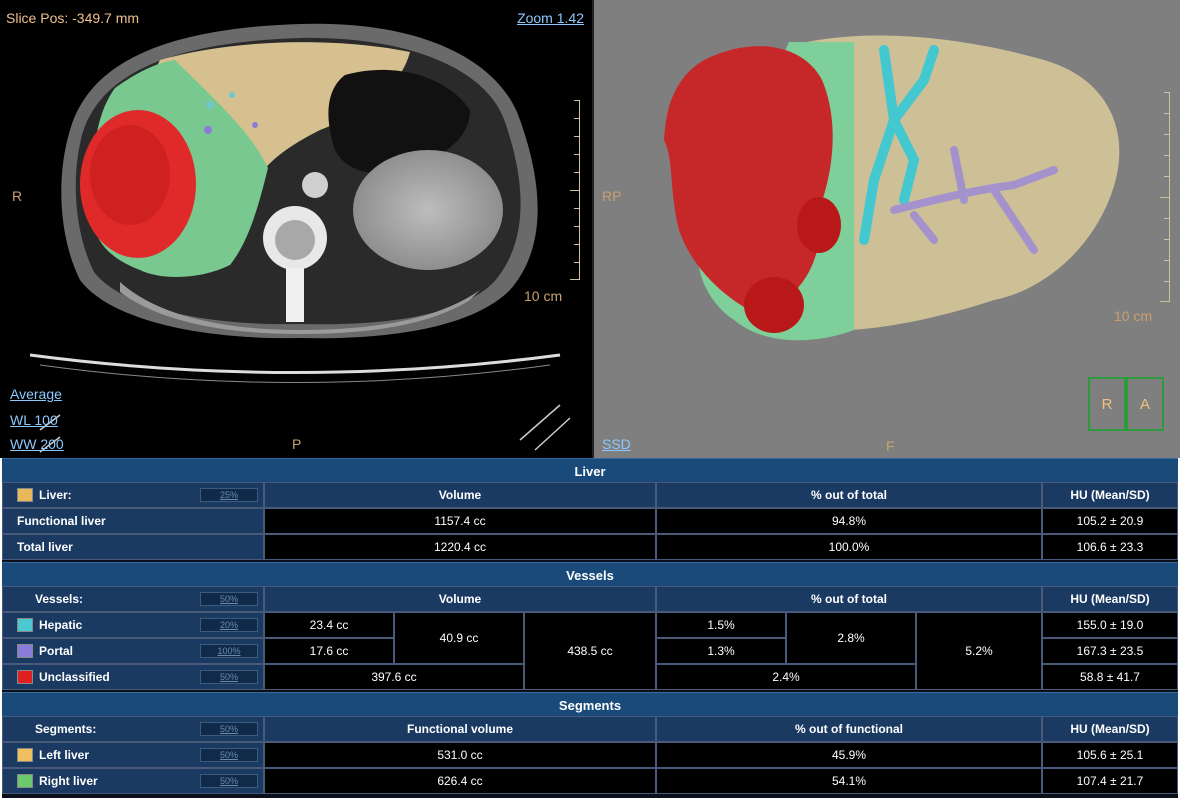  I want to click on window-width: WW 200, so click(37, 444).